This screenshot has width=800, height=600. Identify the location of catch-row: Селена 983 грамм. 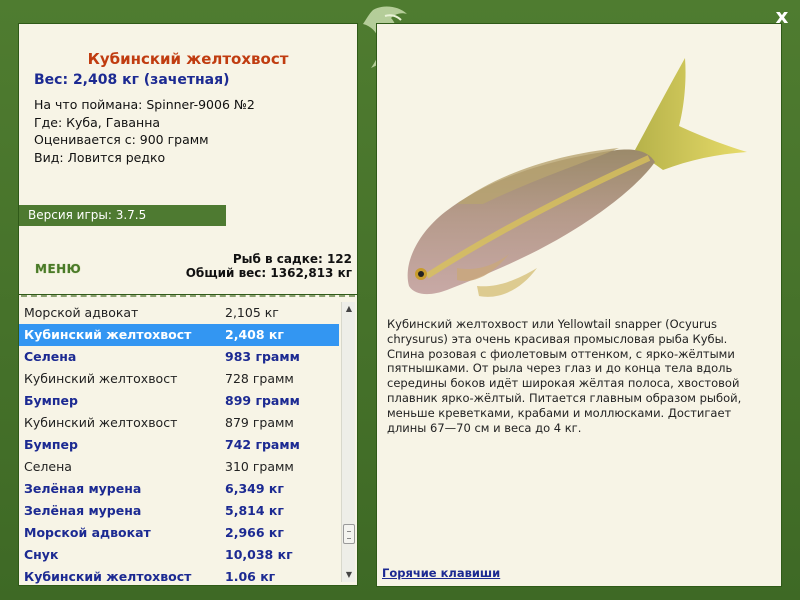
(179, 357).